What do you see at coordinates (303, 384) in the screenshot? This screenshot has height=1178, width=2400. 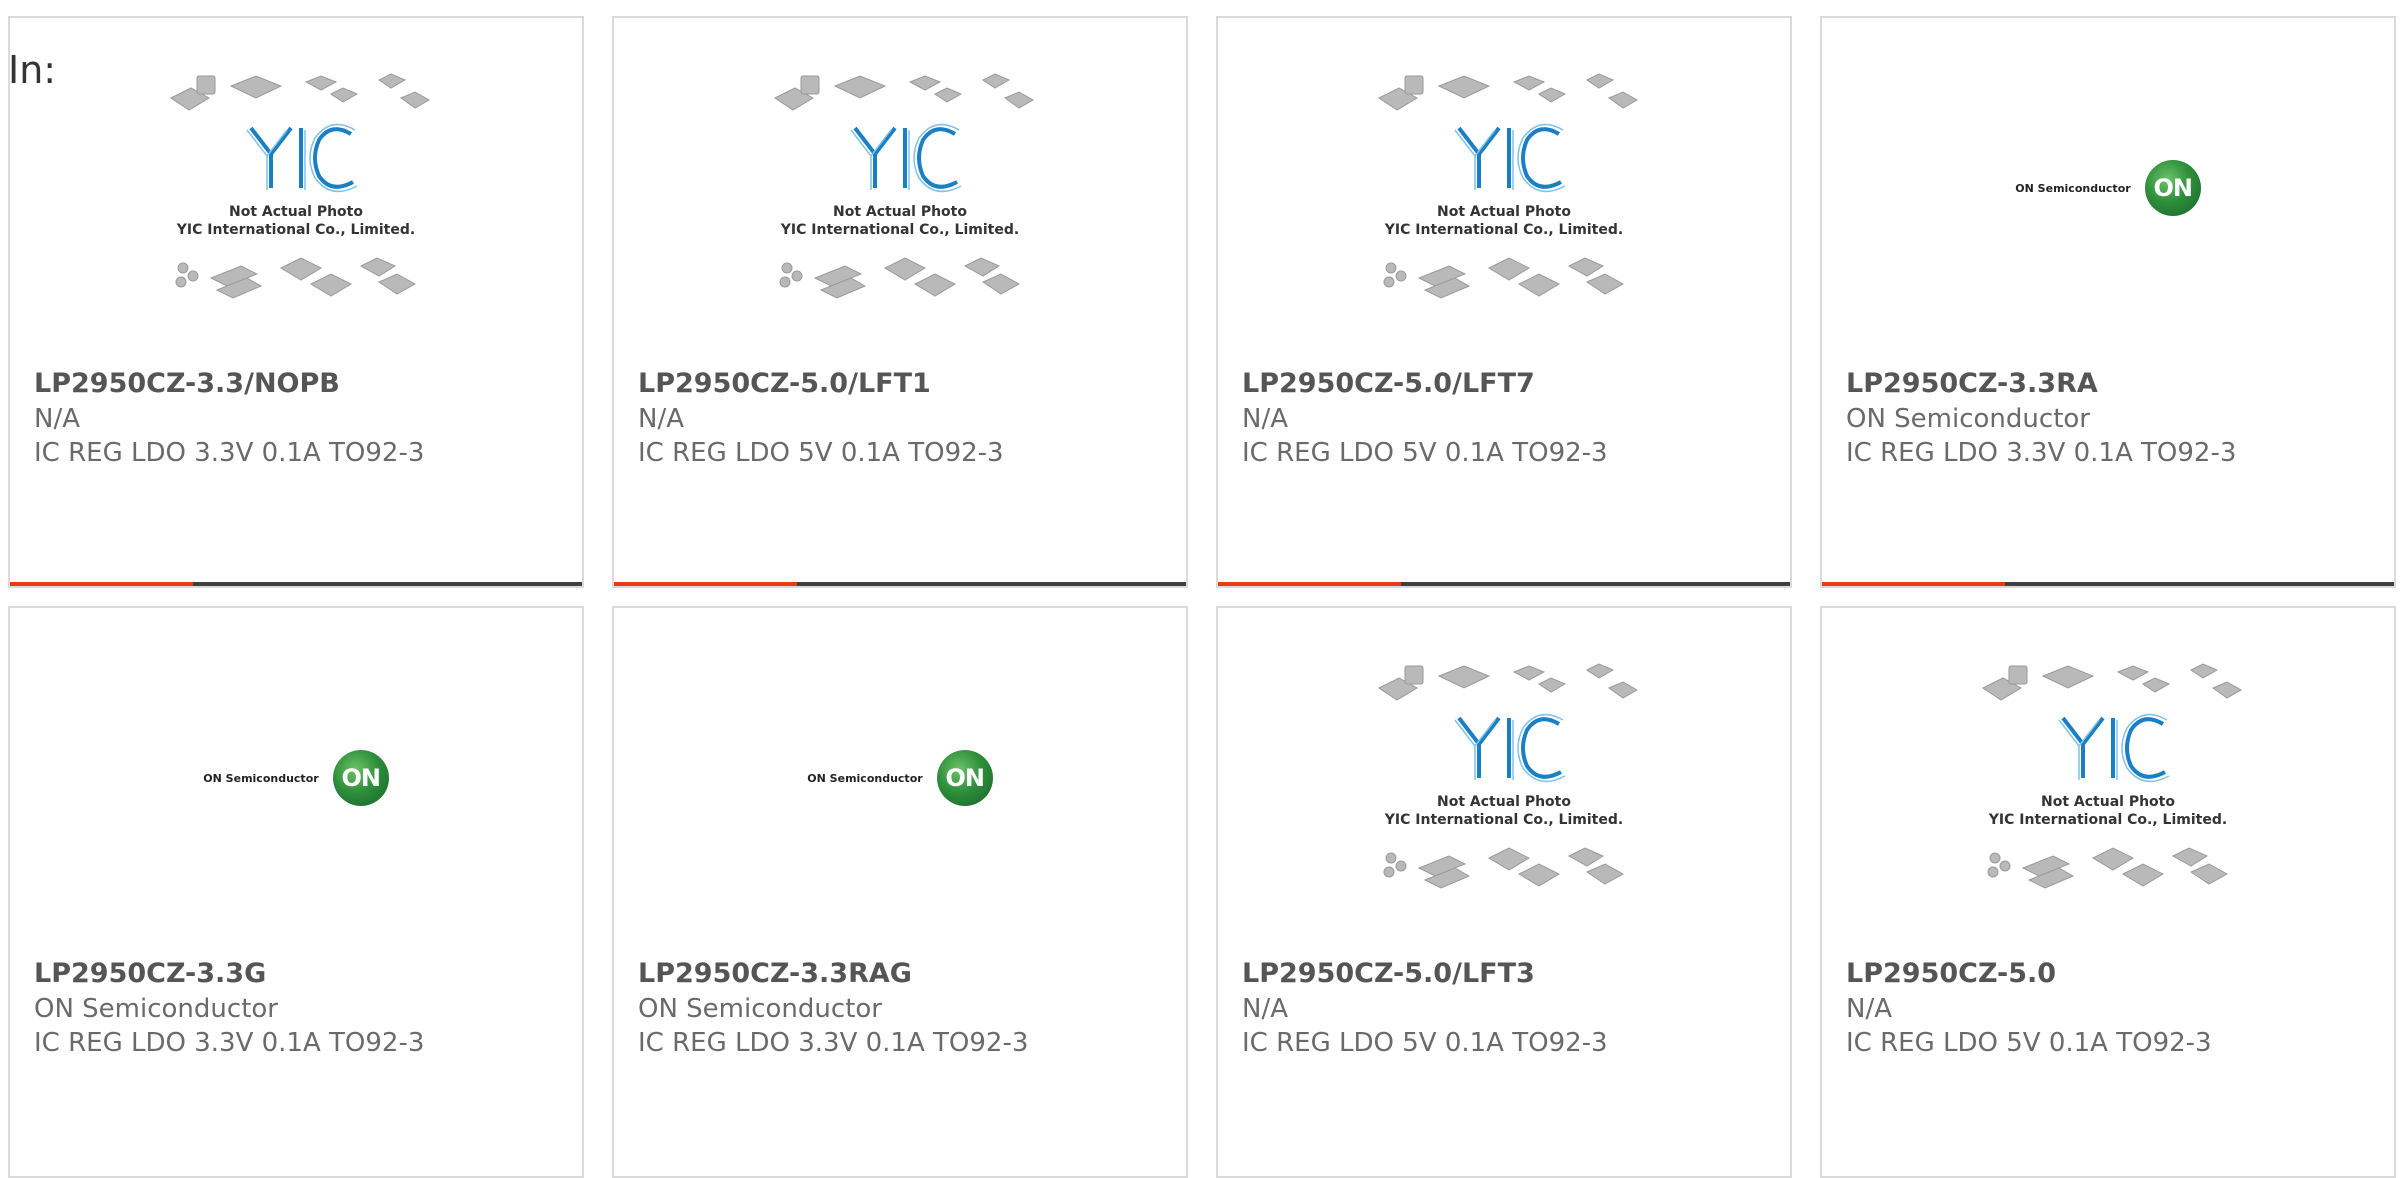 I see `part-number-link: LP2950CZ-3.3/NOPB` at bounding box center [303, 384].